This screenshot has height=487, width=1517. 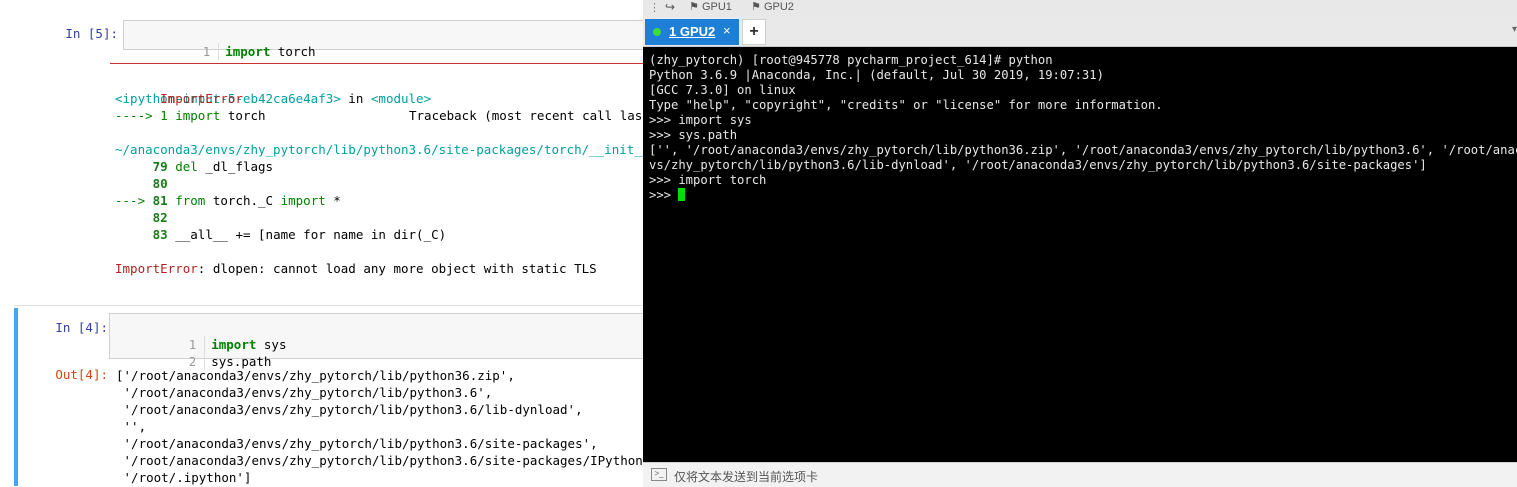 What do you see at coordinates (1080, 8) in the screenshot?
I see `terminal-top-toolbar: ⋮ ↪ ⚑ GPU1 ⚑ GPU2` at bounding box center [1080, 8].